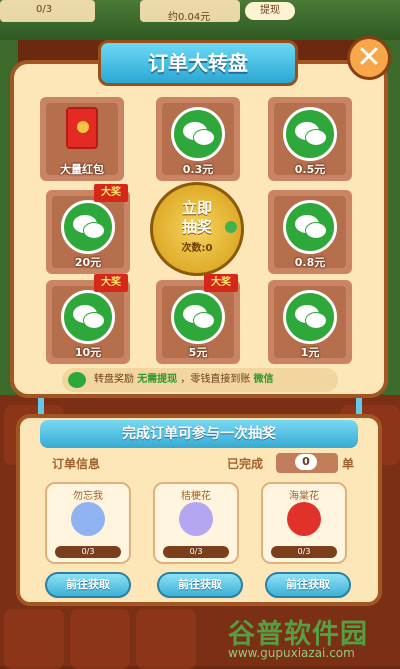 This screenshot has height=669, width=400. Describe the element at coordinates (44, 9) in the screenshot. I see `bg-progress-1: 0/3` at that location.